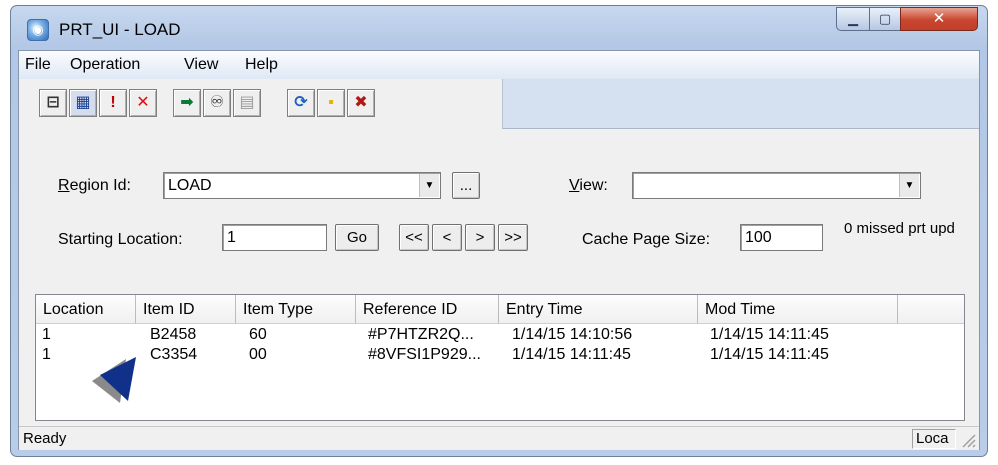  What do you see at coordinates (174, 354) in the screenshot?
I see `cell-item-id: C3354` at bounding box center [174, 354].